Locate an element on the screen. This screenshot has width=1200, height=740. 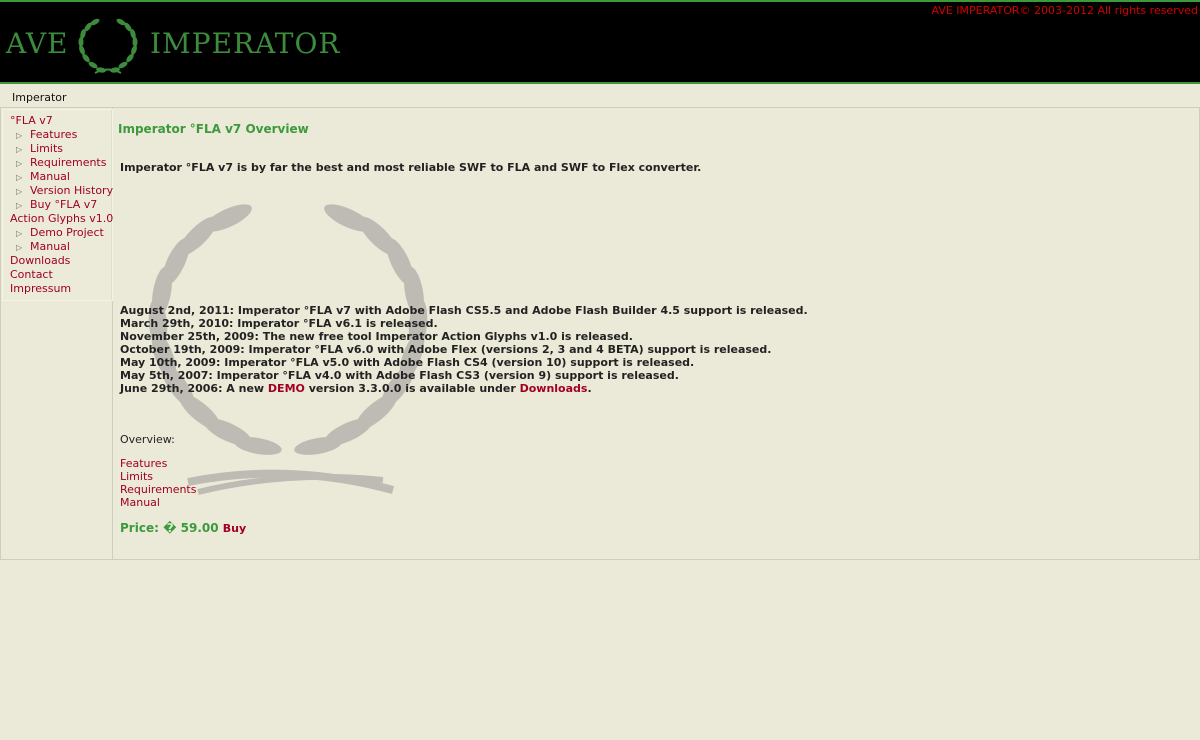
buy-link: Buy is located at coordinates (234, 528).